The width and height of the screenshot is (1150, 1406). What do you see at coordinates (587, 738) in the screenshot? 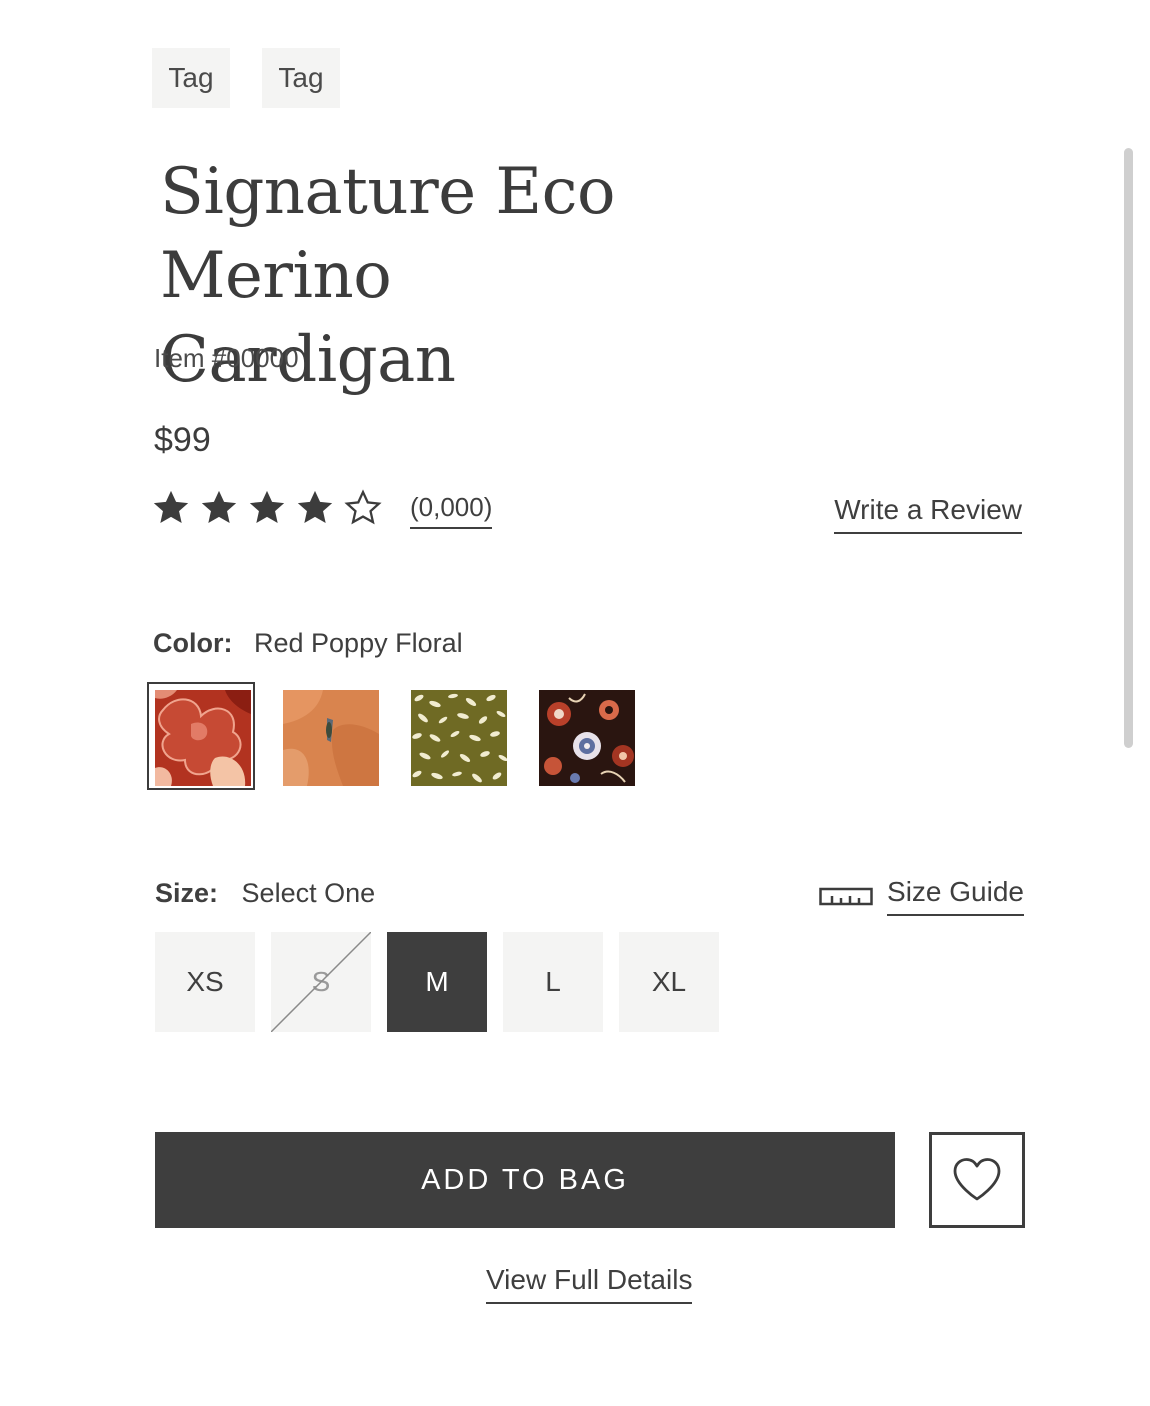
I see `dark-paisley-floral-swatch` at bounding box center [587, 738].